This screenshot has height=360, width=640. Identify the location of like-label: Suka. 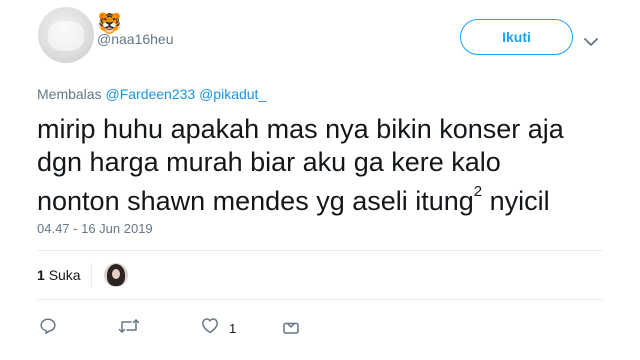
(64, 275).